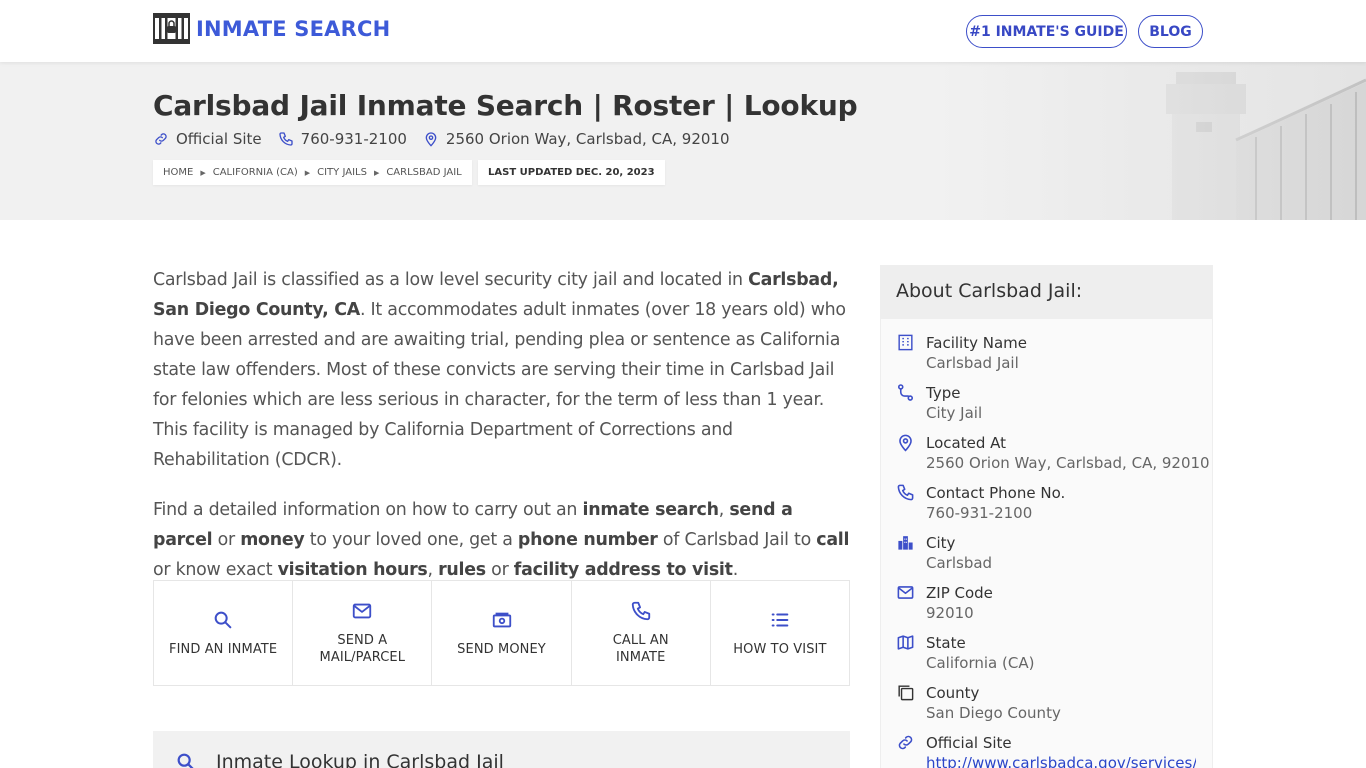 The height and width of the screenshot is (768, 1366). I want to click on fact-facility-name: Facility Name Carlsbad Jail, so click(961, 353).